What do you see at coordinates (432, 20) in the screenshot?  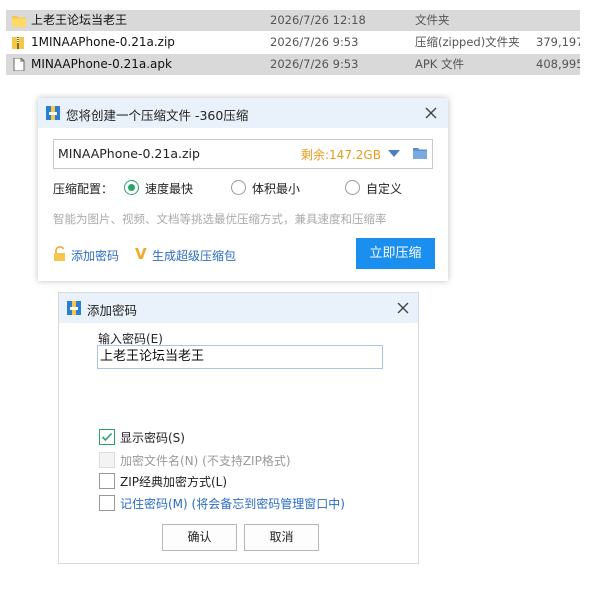 I see `file-type: 文件夹` at bounding box center [432, 20].